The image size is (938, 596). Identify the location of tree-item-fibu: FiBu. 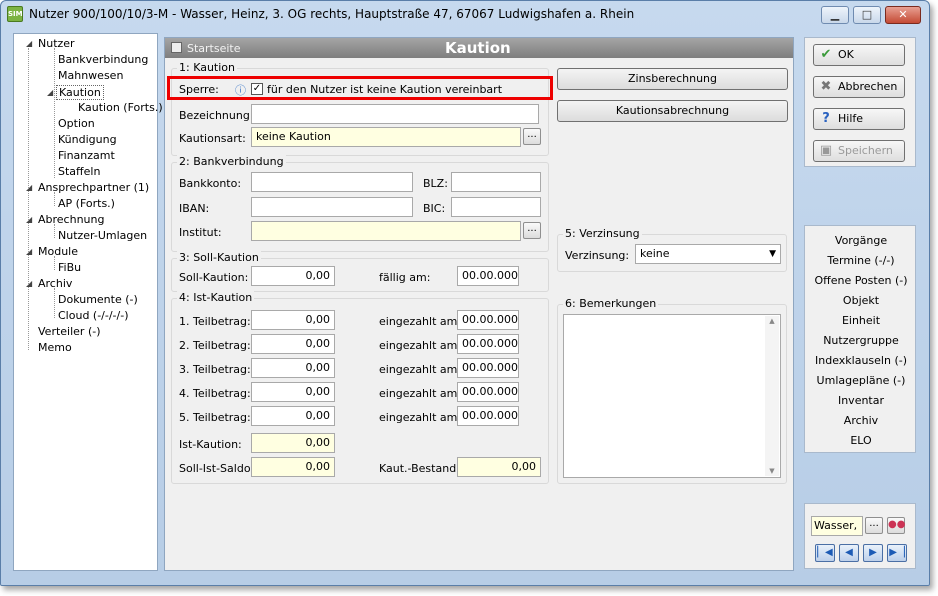
(69, 268).